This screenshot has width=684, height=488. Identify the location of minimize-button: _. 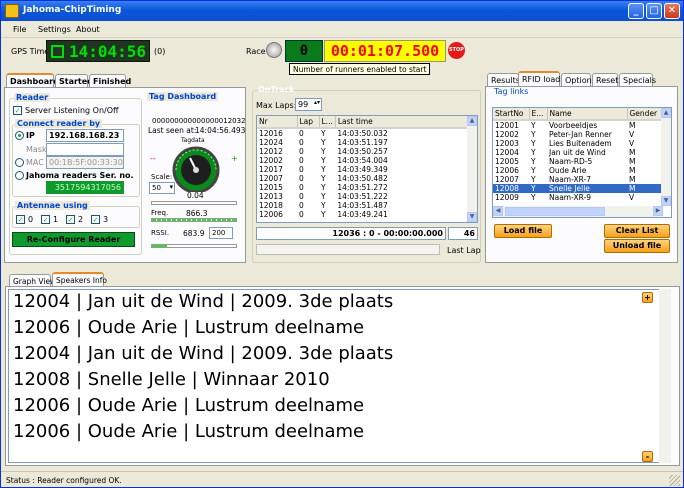
(636, 11).